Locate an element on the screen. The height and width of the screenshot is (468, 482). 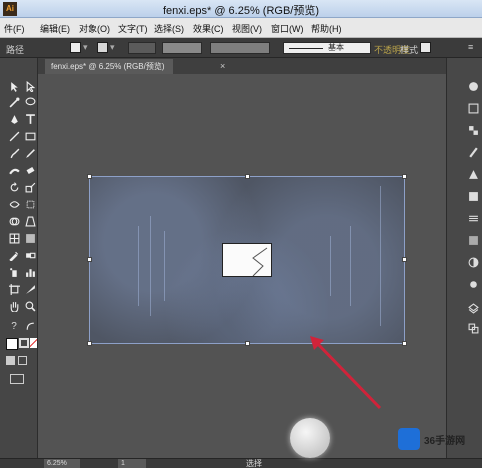
swatches-icon is located at coordinates (473, 130).